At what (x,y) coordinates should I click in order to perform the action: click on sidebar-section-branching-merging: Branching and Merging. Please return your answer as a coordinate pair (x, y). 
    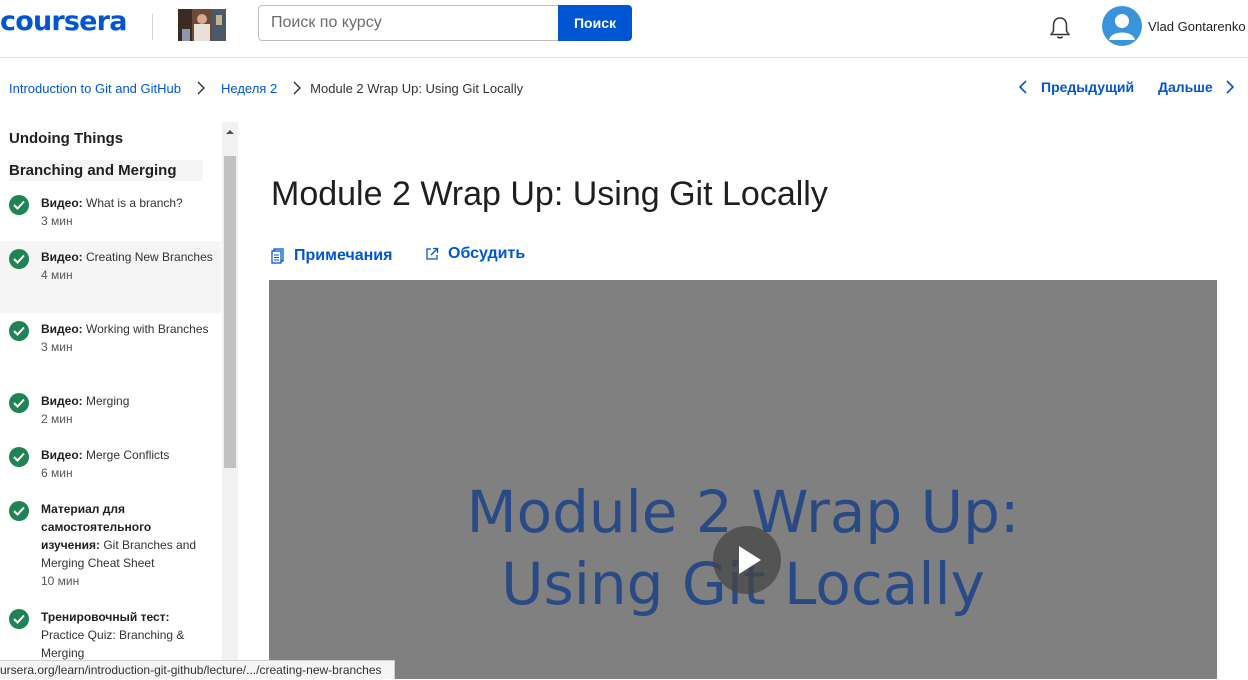
    Looking at the image, I should click on (106, 170).